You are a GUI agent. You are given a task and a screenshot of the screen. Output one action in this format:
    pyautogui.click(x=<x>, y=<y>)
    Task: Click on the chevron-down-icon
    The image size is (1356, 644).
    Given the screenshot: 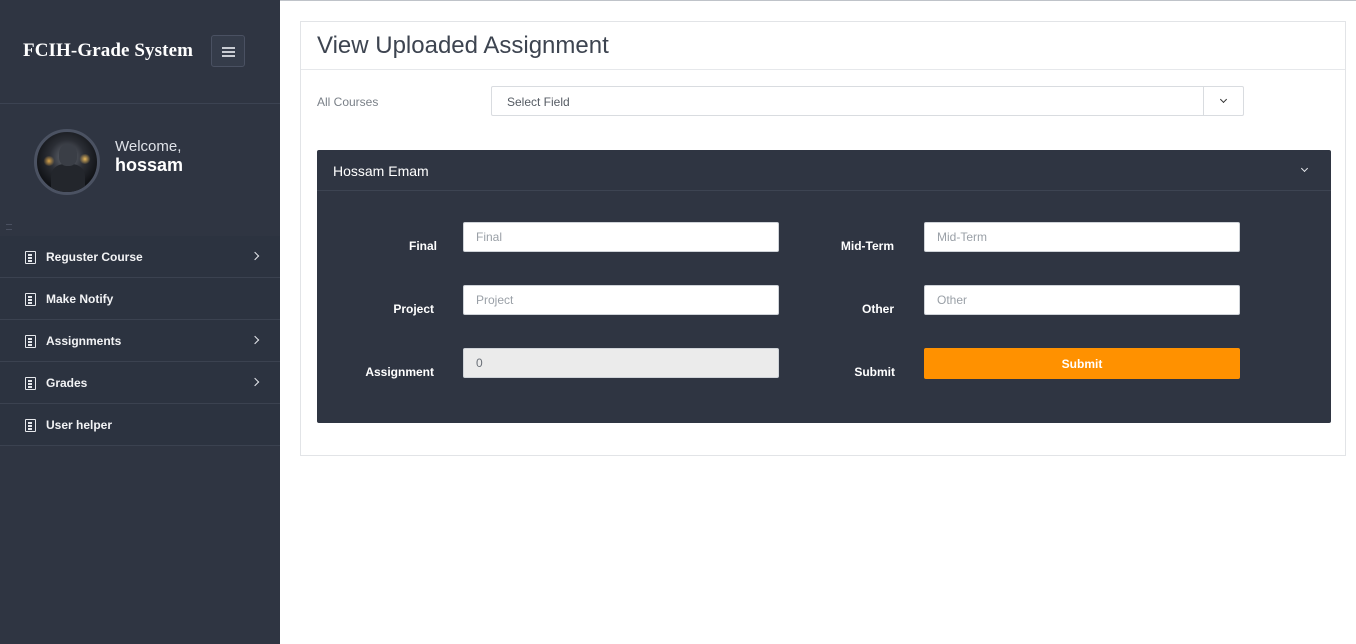 What is the action you would take?
    pyautogui.click(x=1223, y=99)
    